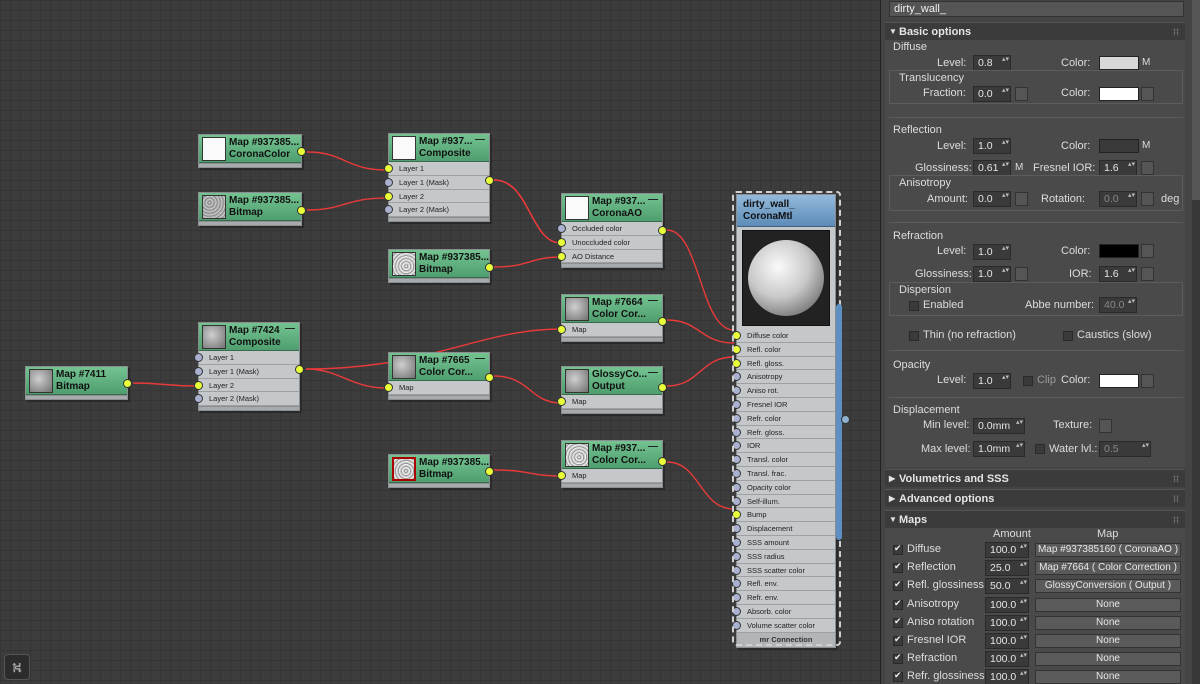 The width and height of the screenshot is (1200, 684). I want to click on material-slot: Refl. env., so click(783, 584).